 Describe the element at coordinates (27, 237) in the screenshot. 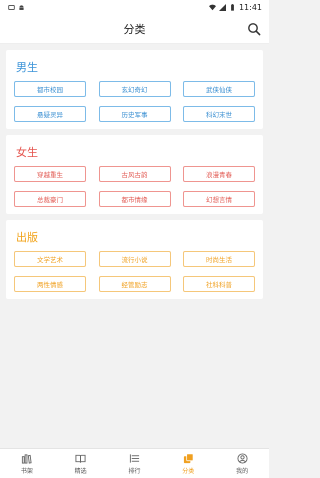

I see `section-title-publish: 出版` at that location.